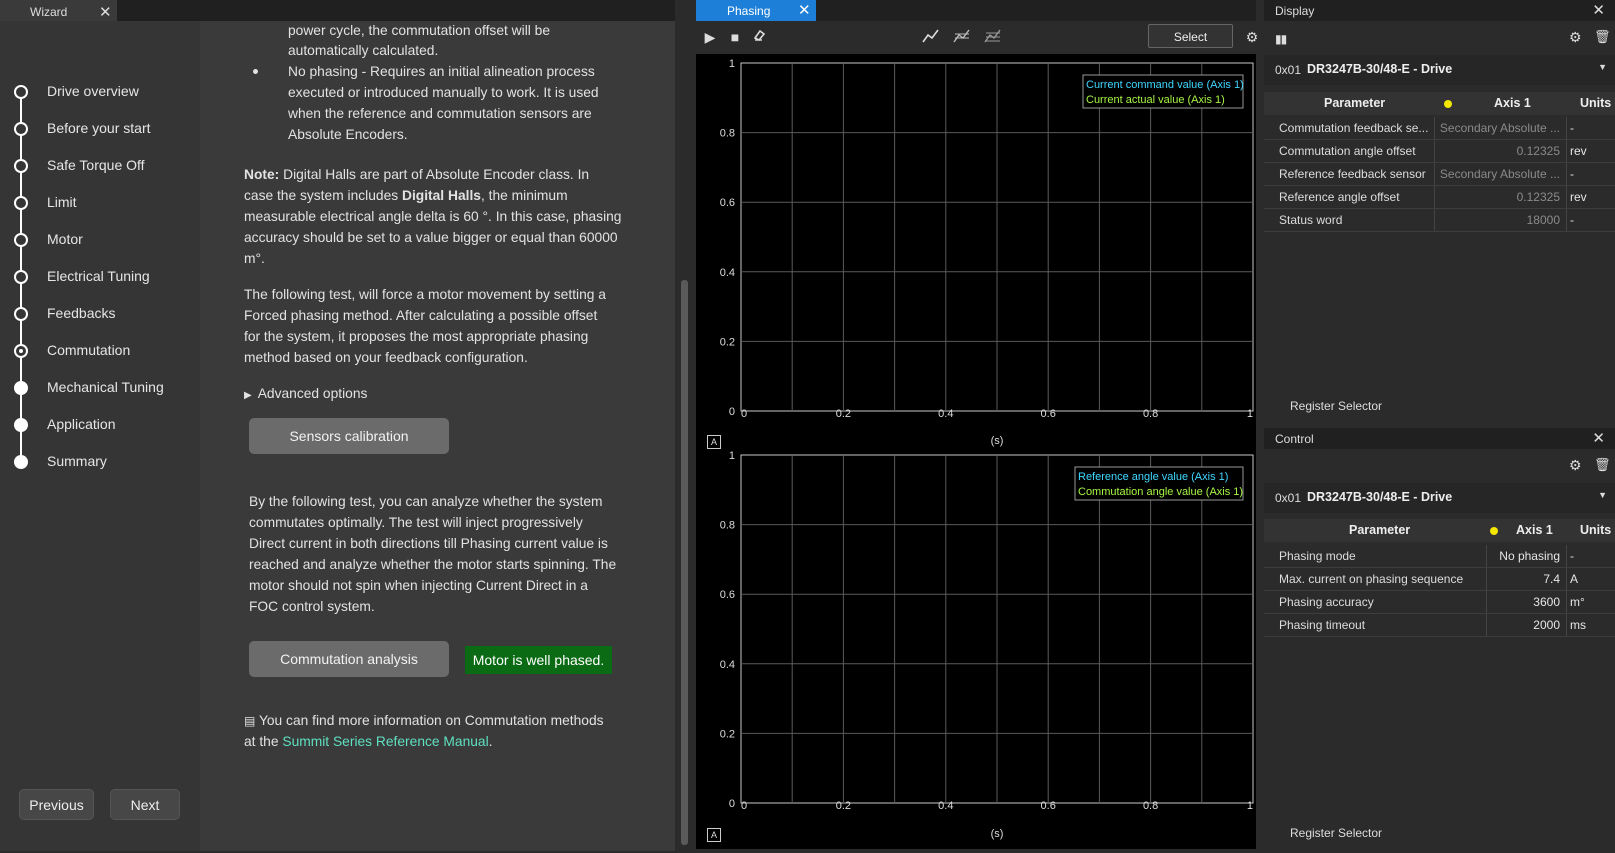 Image resolution: width=1615 pixels, height=853 pixels. I want to click on display-drive-name: DR3247B-30/48-E - Drive, so click(1380, 69).